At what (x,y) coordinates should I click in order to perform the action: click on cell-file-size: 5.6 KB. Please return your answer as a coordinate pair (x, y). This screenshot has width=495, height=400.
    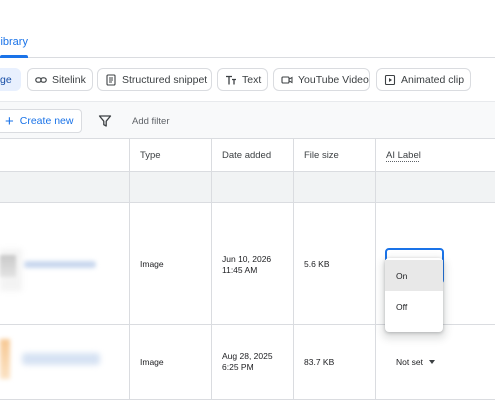
    Looking at the image, I should click on (317, 264).